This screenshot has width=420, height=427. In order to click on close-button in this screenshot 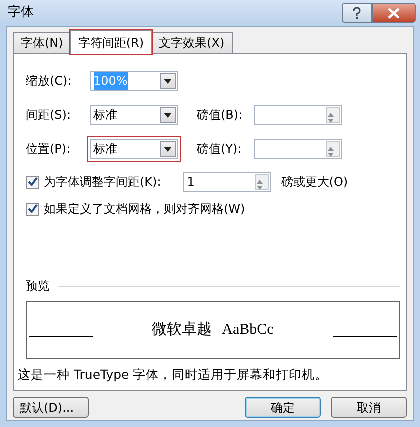, I will do `click(394, 13)`.